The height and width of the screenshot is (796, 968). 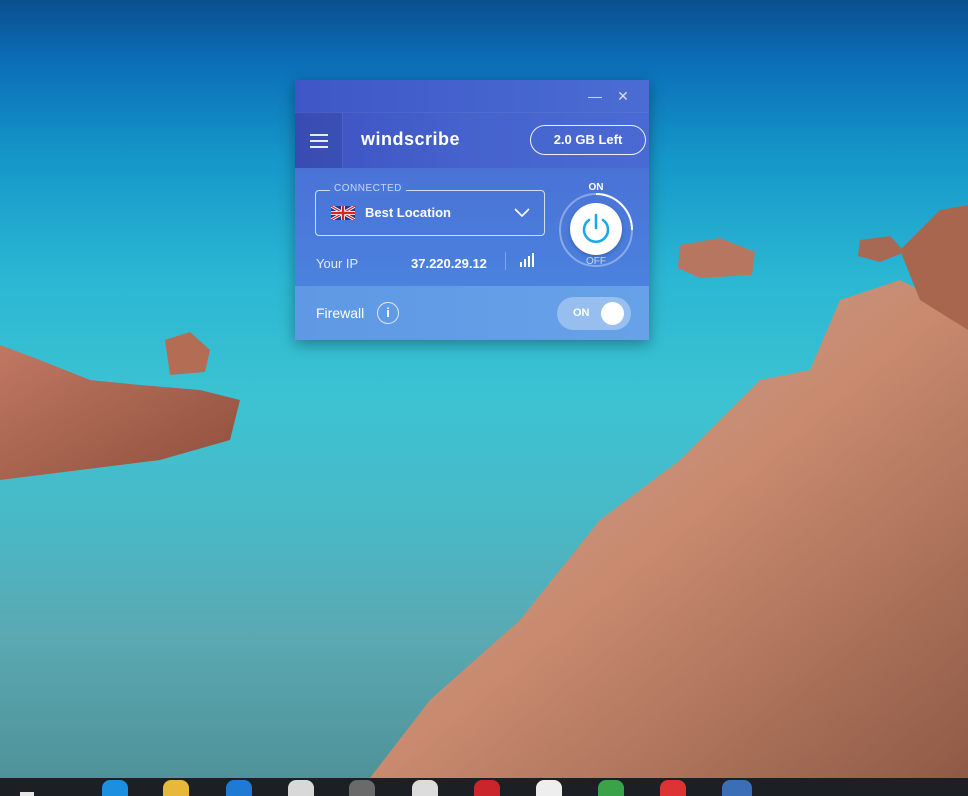 What do you see at coordinates (176, 788) in the screenshot?
I see `folder-icon` at bounding box center [176, 788].